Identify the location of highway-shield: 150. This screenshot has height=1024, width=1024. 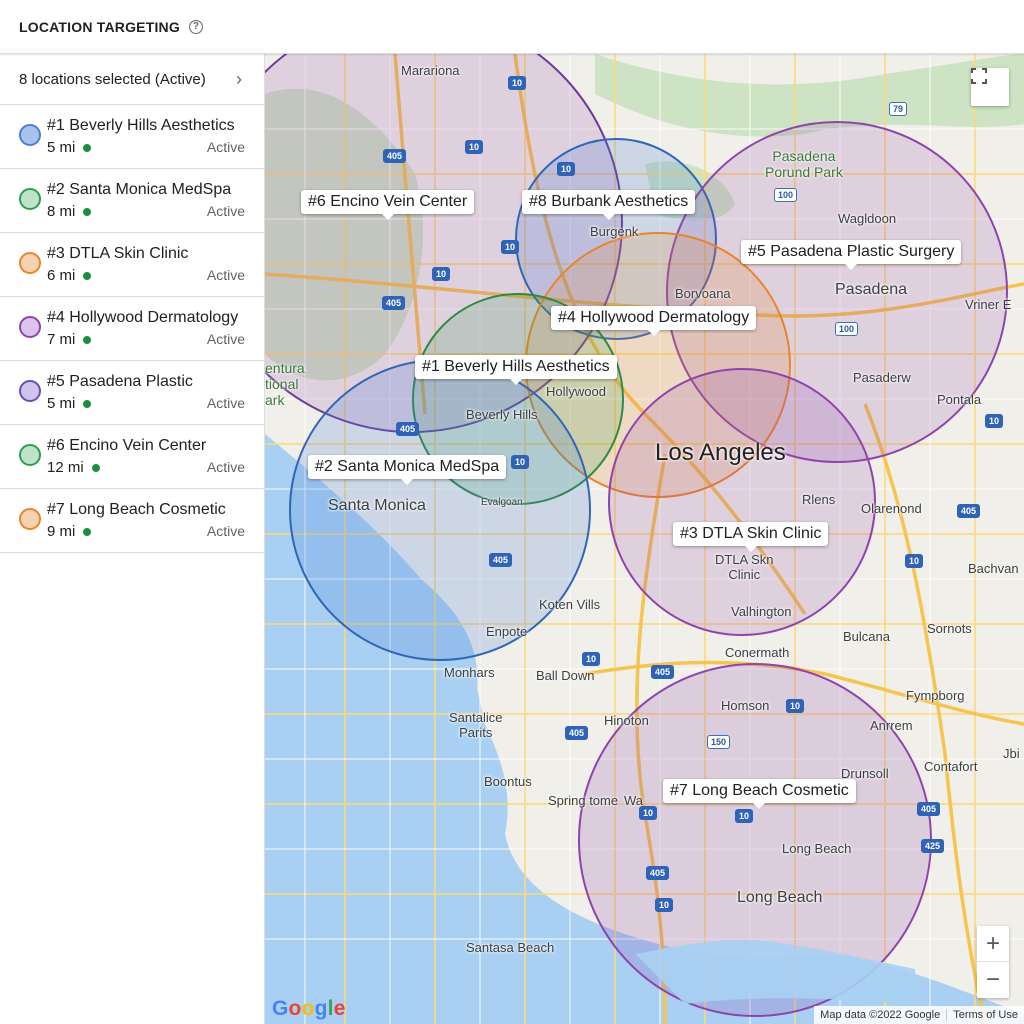
(719, 742).